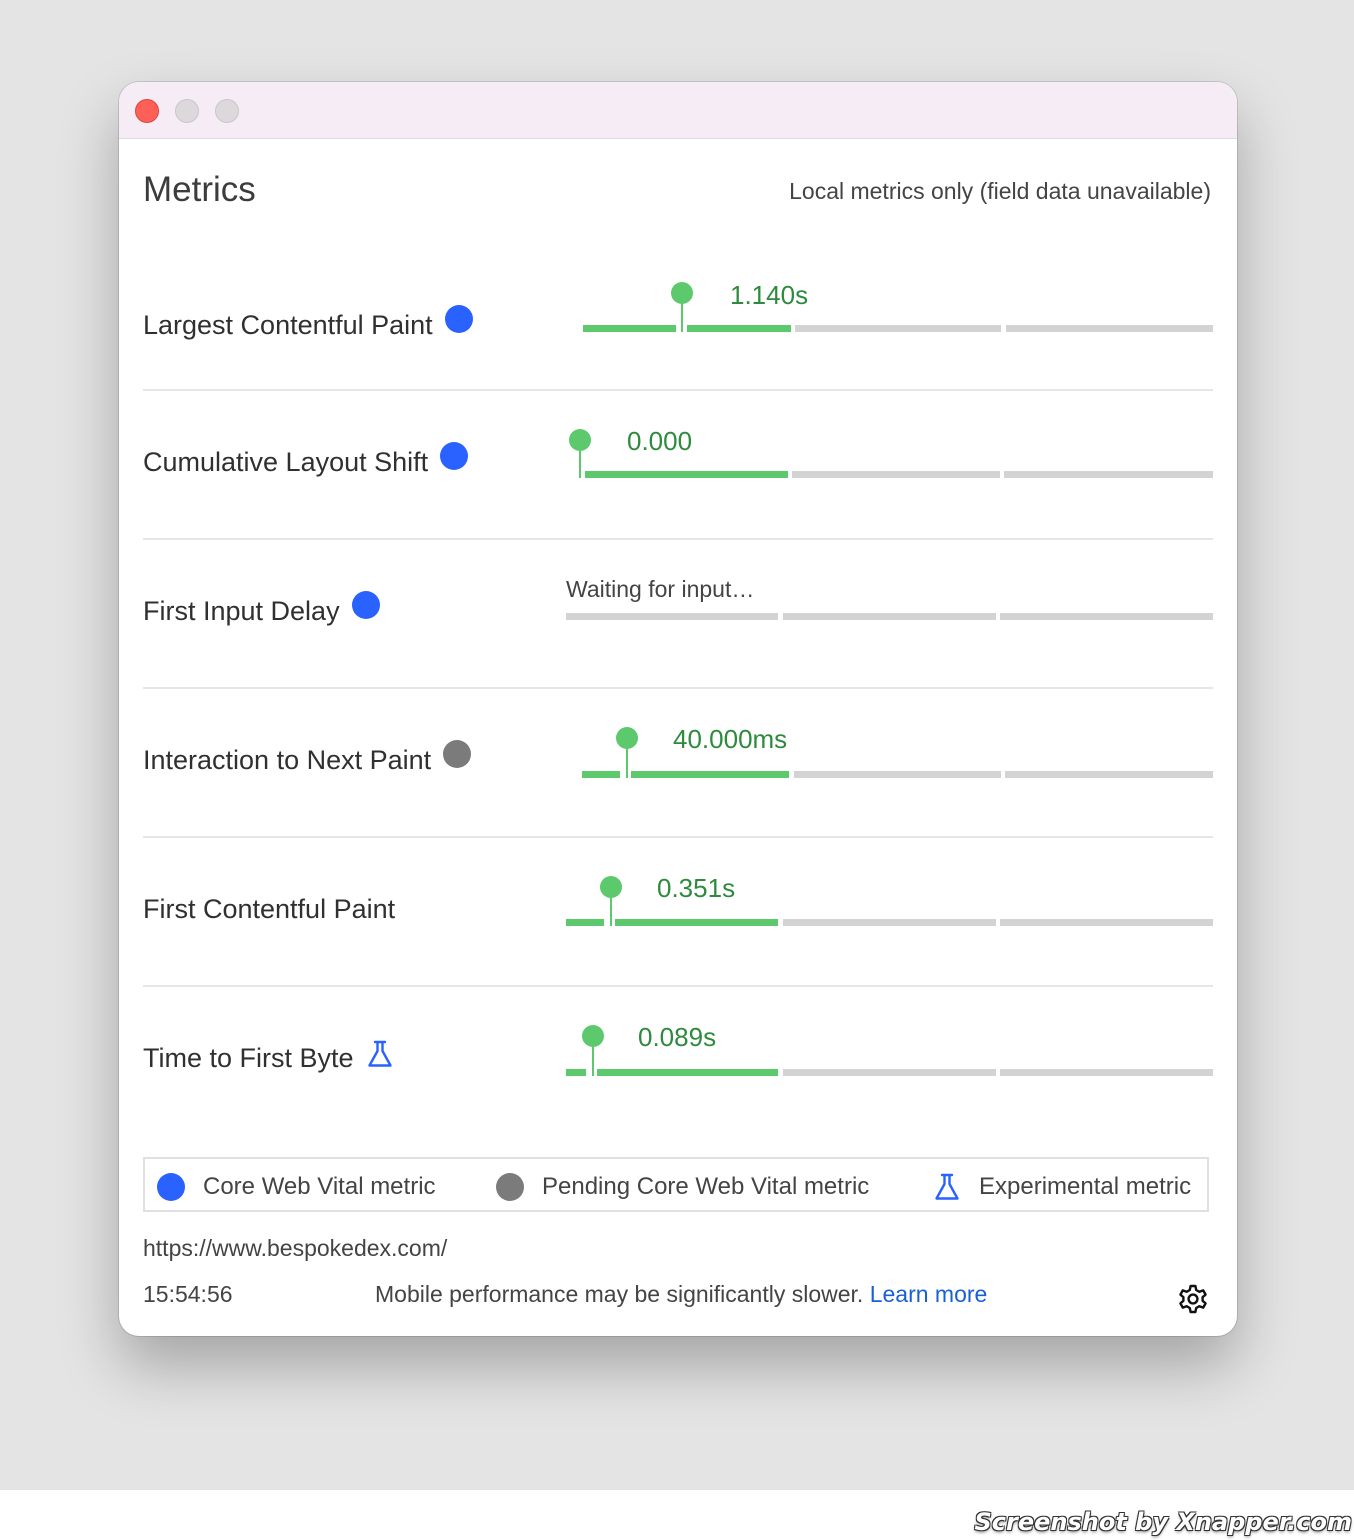 This screenshot has width=1354, height=1540. I want to click on metric-value: 40.000ms, so click(730, 739).